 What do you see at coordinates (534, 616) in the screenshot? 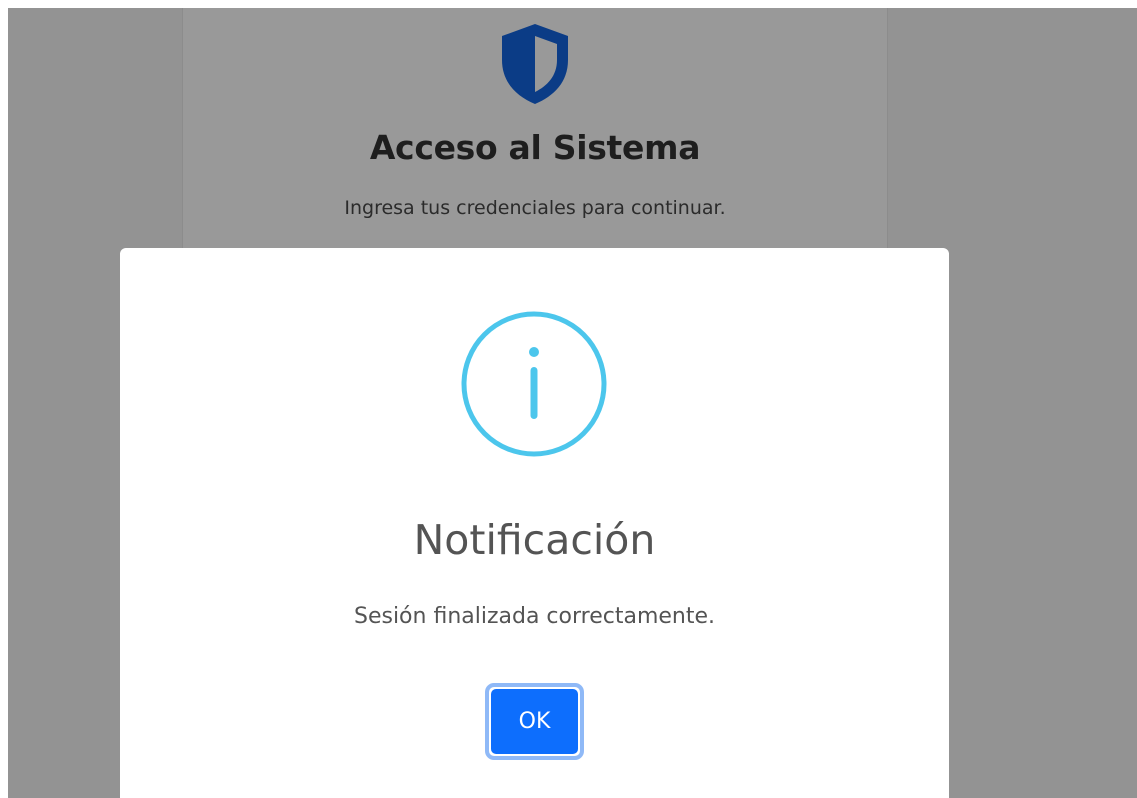
I see `dialog-message: Sesión finalizada correctamente.` at bounding box center [534, 616].